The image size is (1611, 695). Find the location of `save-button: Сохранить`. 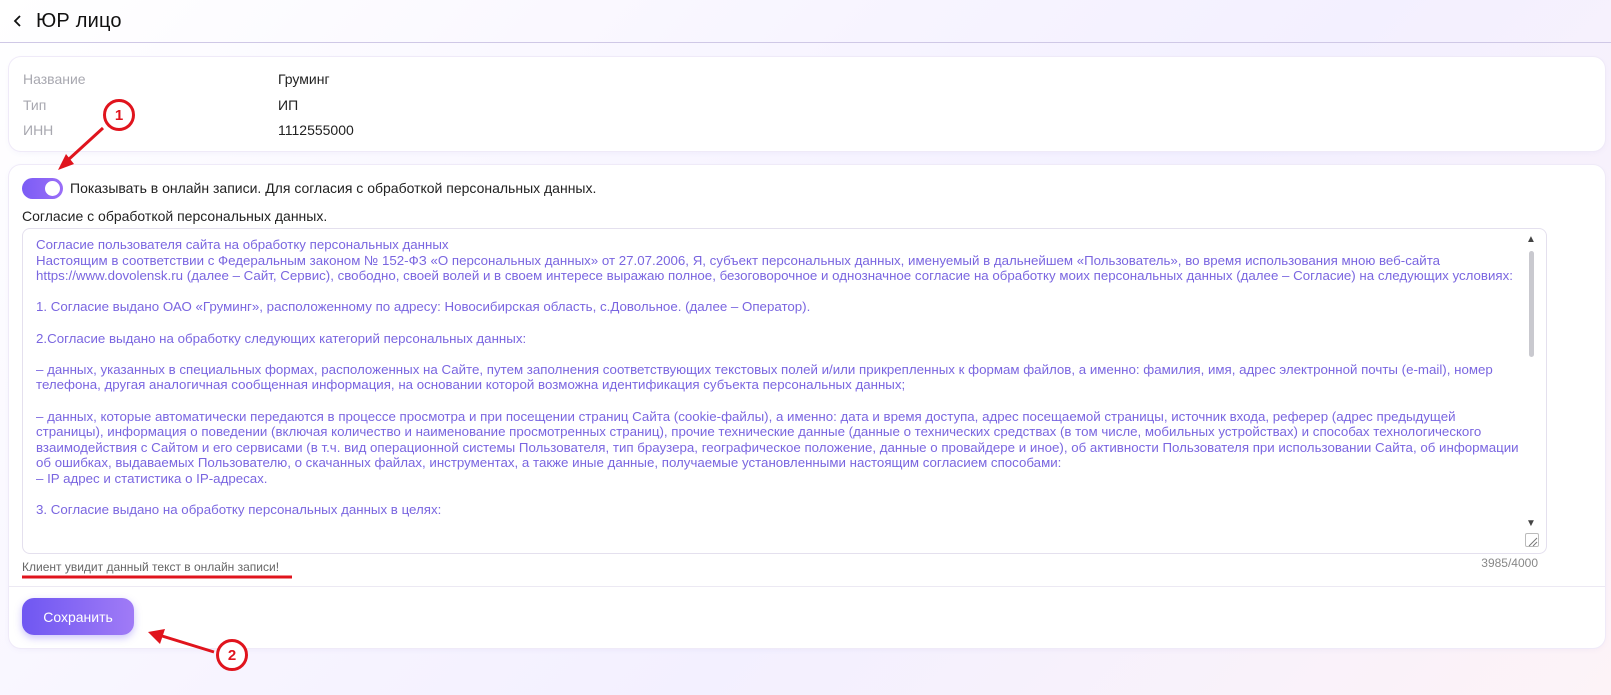

save-button: Сохранить is located at coordinates (78, 616).